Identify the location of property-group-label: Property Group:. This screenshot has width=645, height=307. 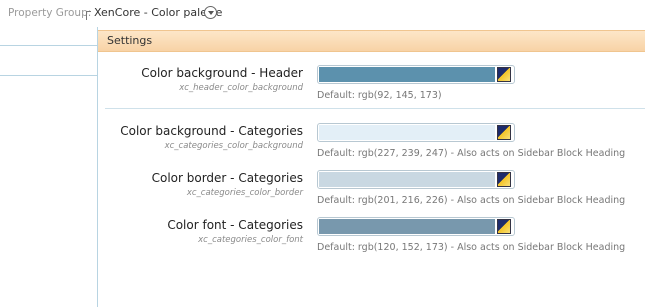
(50, 13).